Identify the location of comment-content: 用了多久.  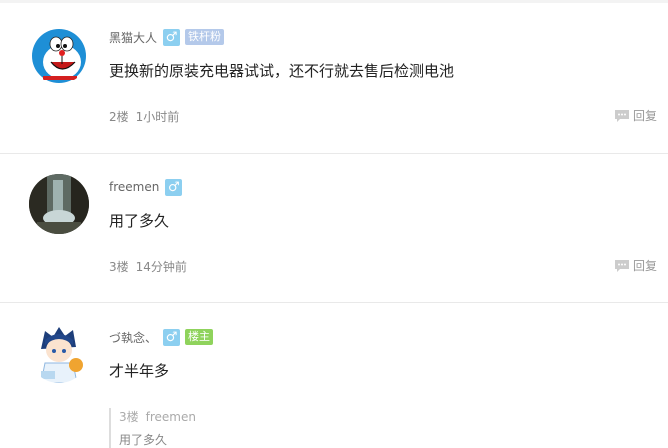
(139, 221).